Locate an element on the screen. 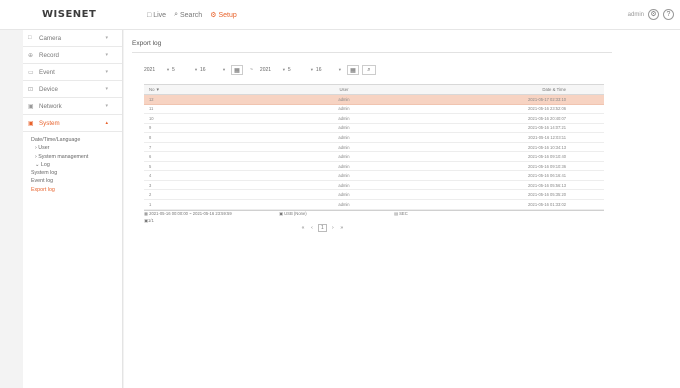 This screenshot has height=388, width=680. from-date: 2021 ▾ 5 ▾ 16 ▾ ▦ is located at coordinates (193, 70).